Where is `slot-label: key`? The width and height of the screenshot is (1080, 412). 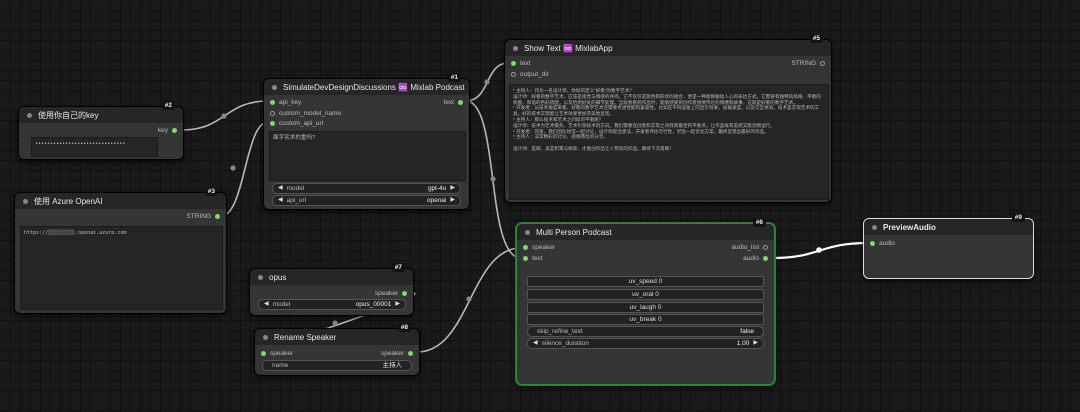
slot-label: key is located at coordinates (162, 130).